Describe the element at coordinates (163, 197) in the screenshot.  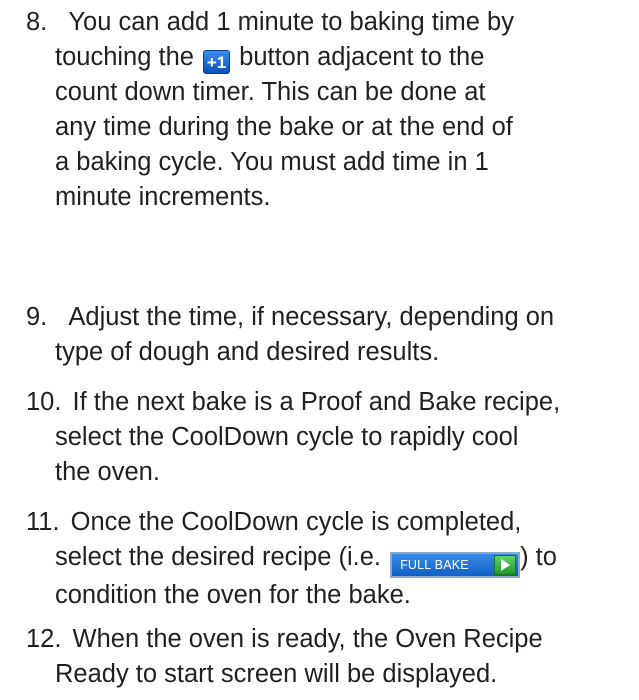
I see `step-text-line: minute increments.` at that location.